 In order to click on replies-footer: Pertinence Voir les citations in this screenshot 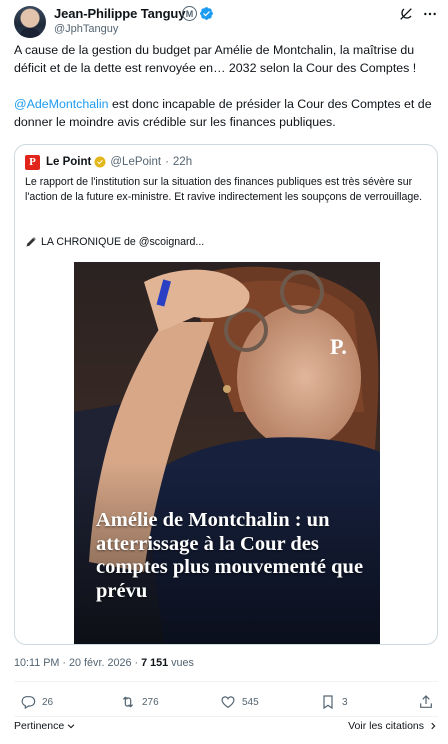, I will do `click(226, 729)`.